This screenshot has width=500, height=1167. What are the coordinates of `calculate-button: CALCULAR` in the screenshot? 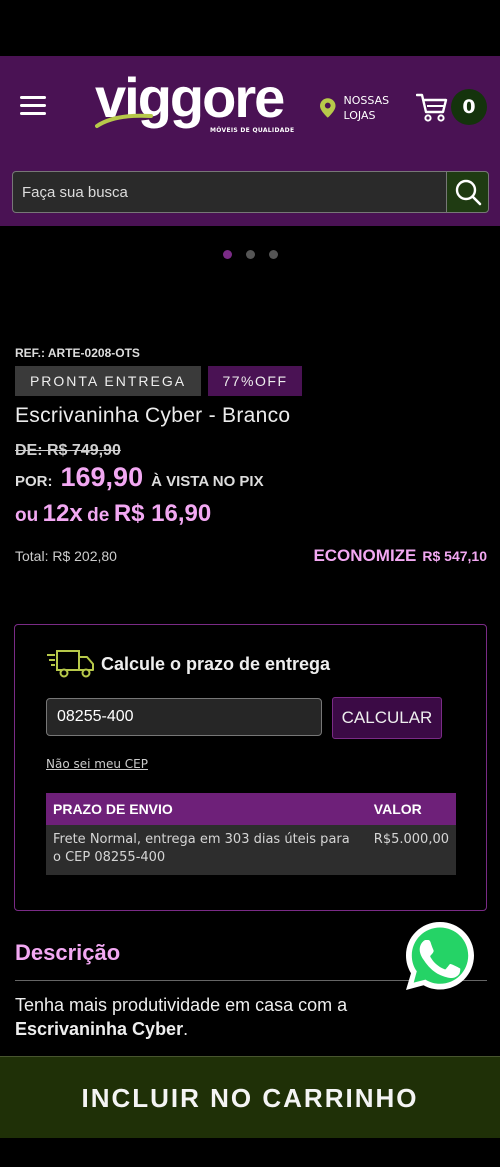 It's located at (387, 718).